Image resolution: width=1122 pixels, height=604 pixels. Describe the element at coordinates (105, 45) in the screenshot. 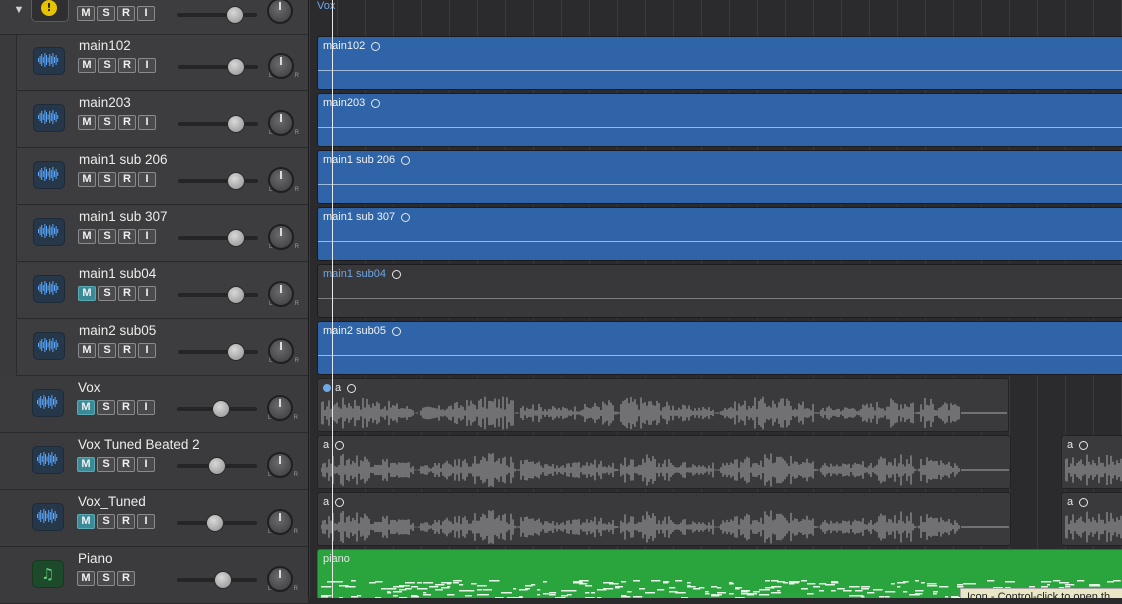

I see `track-name: main102` at that location.